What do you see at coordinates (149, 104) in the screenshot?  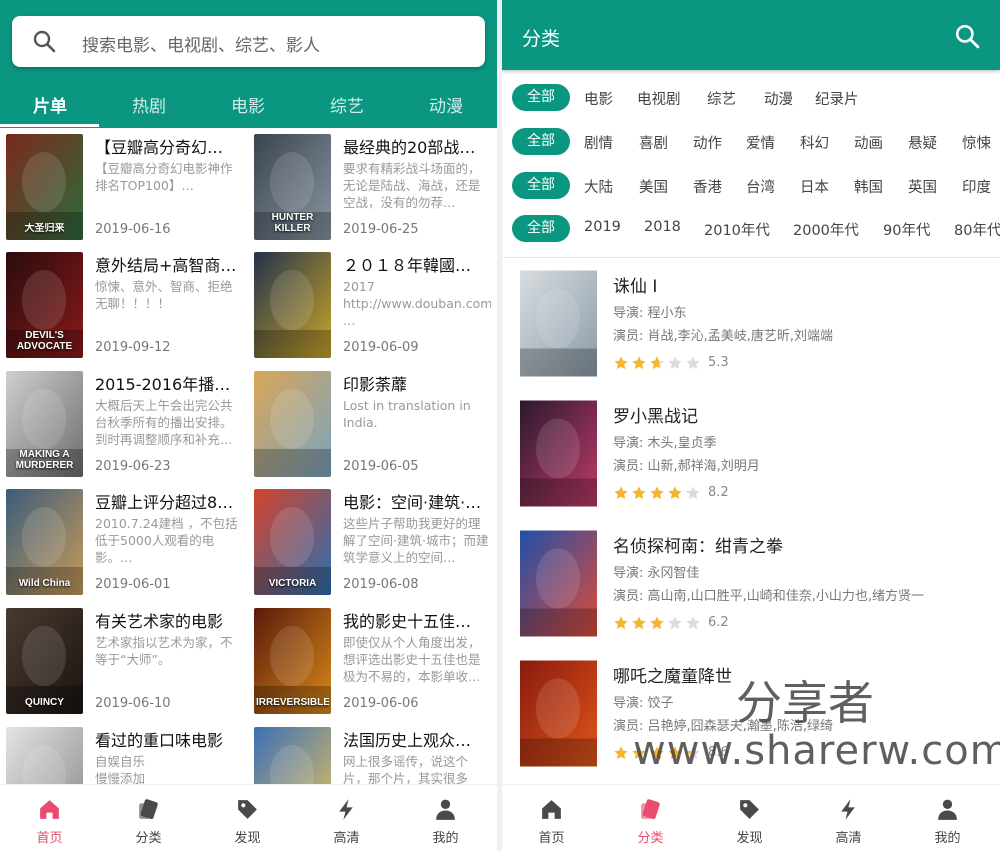 I see `tab-hot-series: 热剧` at bounding box center [149, 104].